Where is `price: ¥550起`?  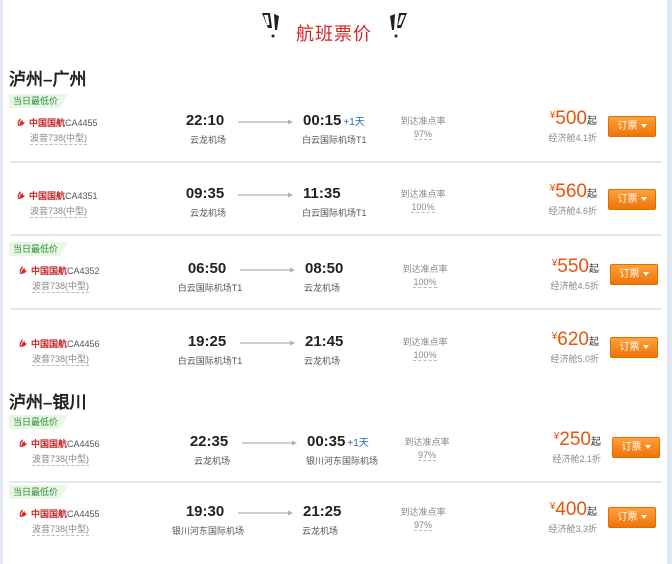
price: ¥550起 is located at coordinates (564, 267).